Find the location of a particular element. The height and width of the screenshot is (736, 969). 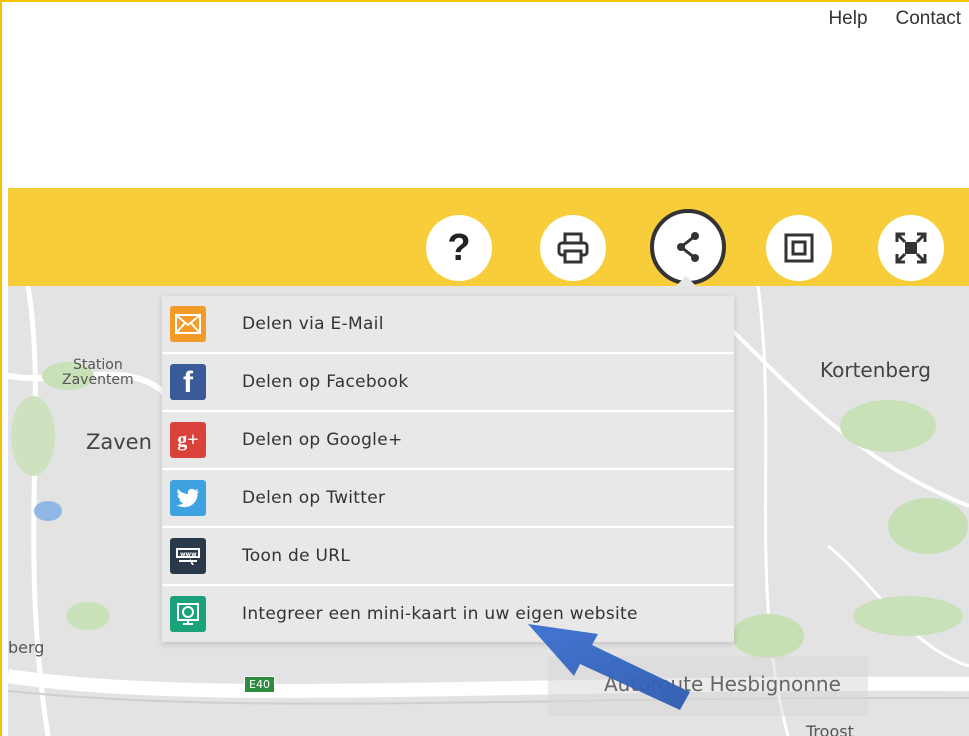

road-badge-e40: E40 is located at coordinates (259, 684).